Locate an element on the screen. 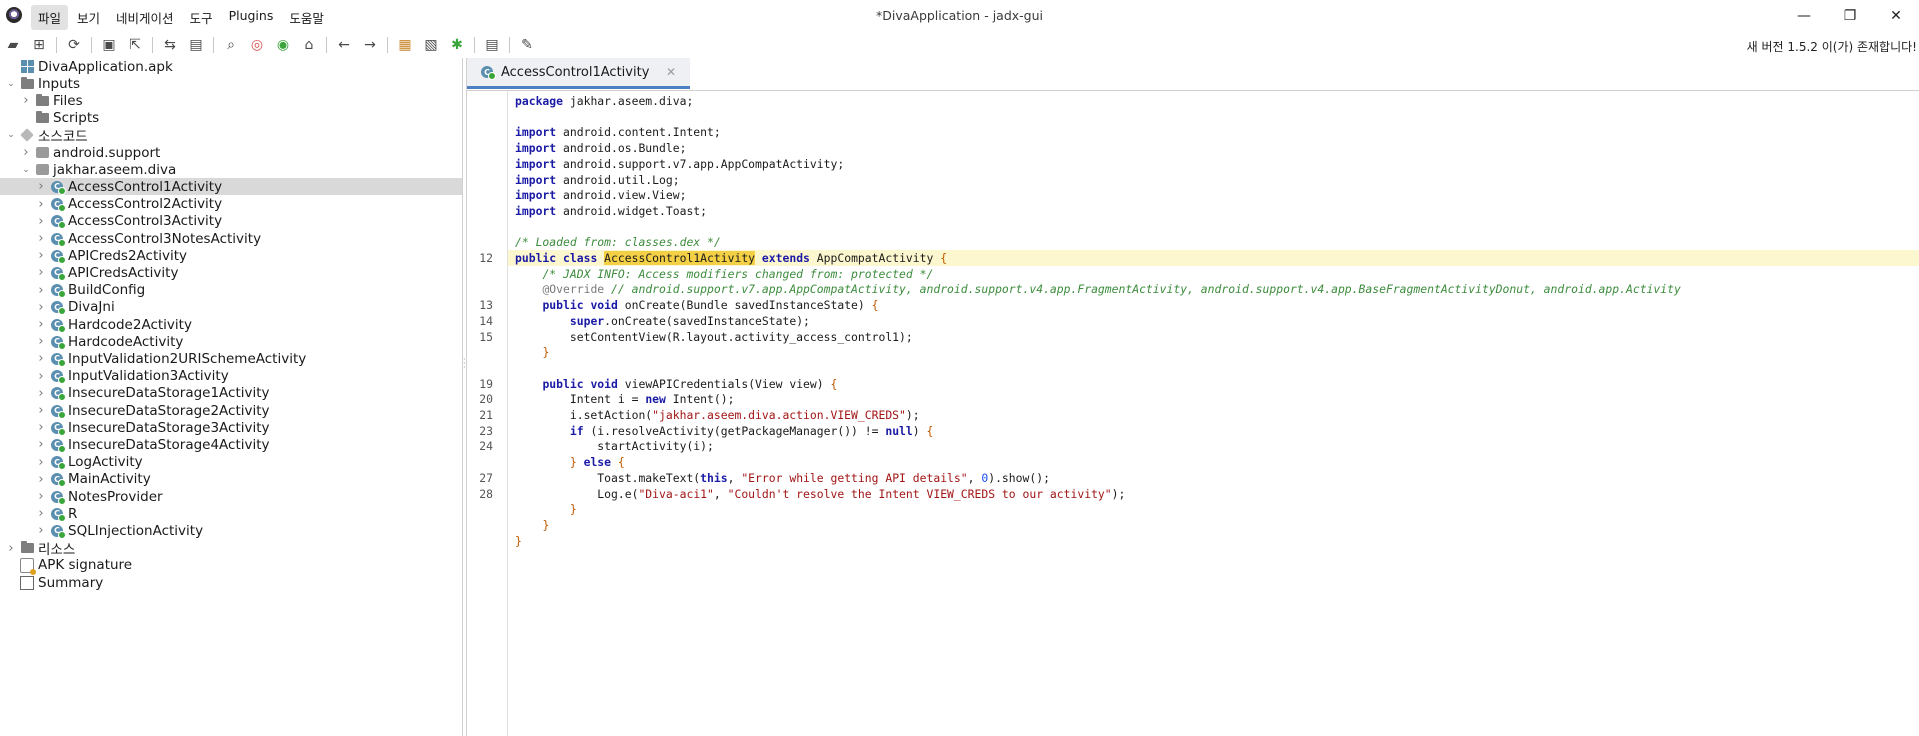 This screenshot has width=1919, height=736. find-usage-button: ◎ is located at coordinates (257, 45).